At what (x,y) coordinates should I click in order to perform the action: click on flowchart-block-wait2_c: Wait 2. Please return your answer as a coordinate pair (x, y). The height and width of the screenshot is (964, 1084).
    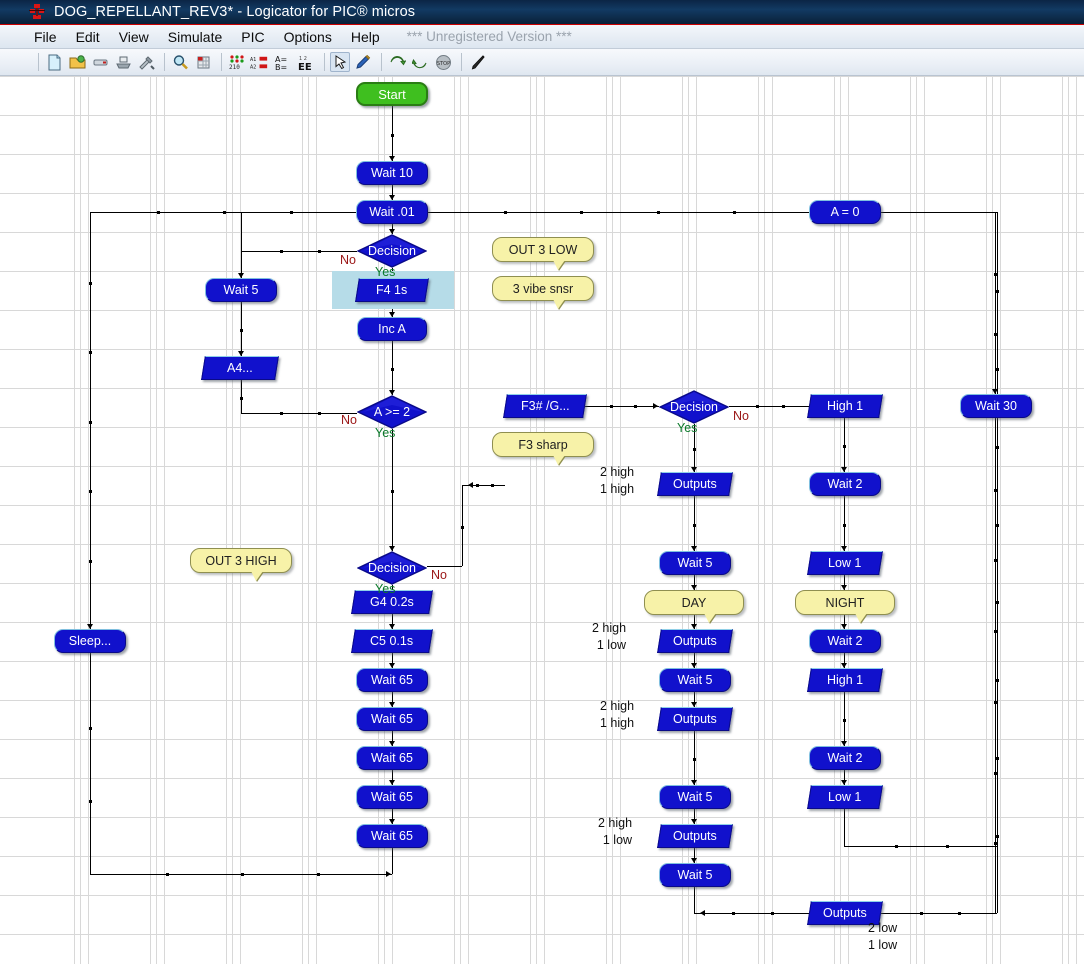
    Looking at the image, I should click on (845, 758).